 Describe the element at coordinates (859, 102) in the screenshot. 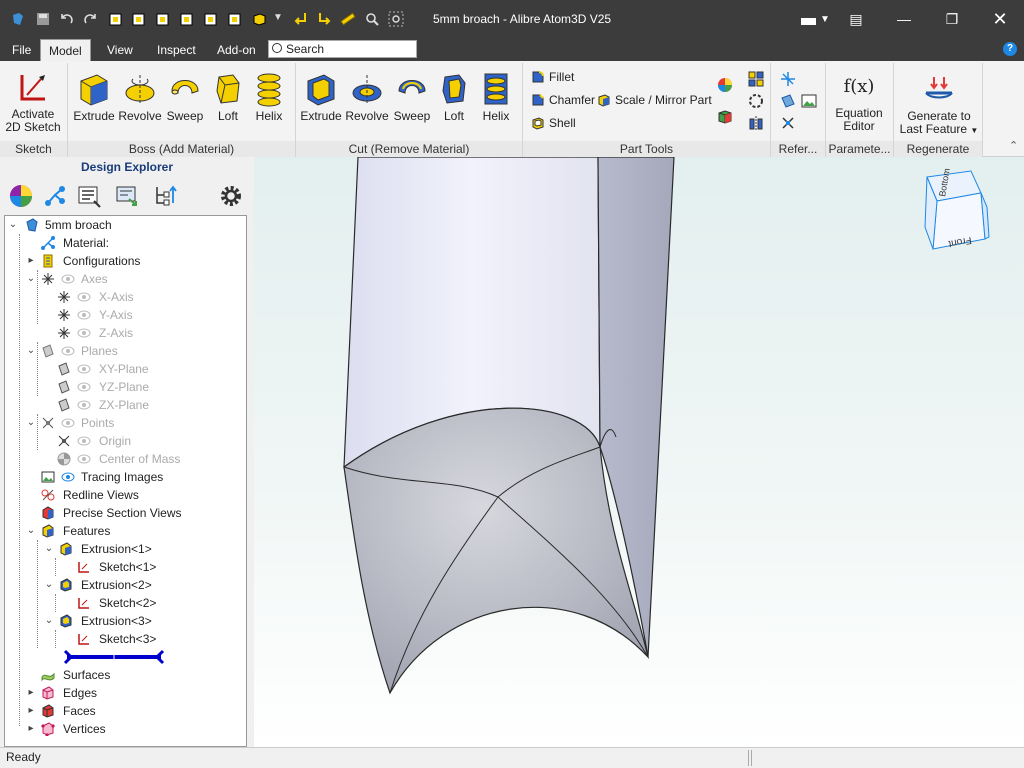

I see `equation-editor-button: f(x) Equation Editor` at that location.